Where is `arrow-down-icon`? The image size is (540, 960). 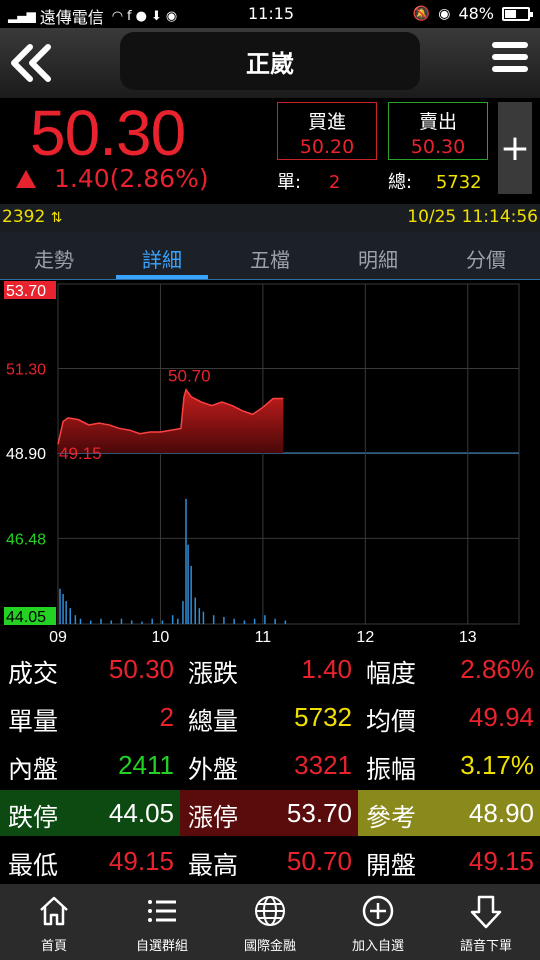 arrow-down-icon is located at coordinates (486, 912).